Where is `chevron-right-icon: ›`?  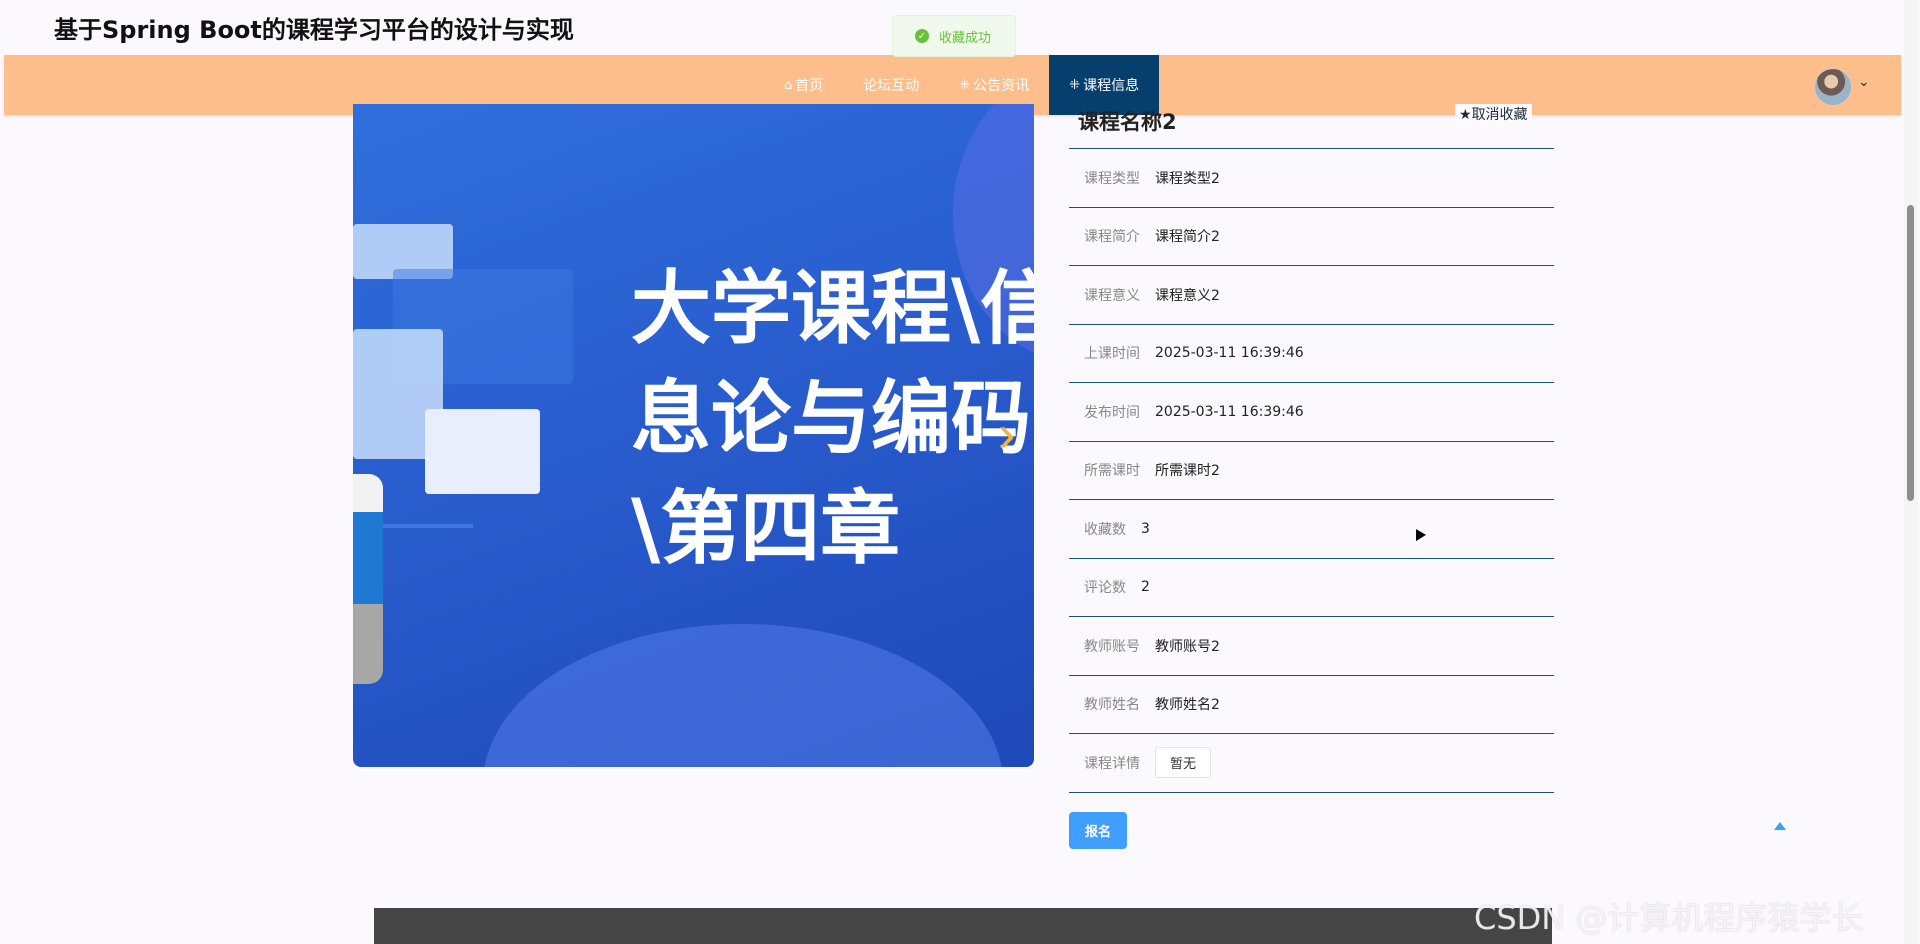
chevron-right-icon: › is located at coordinates (1013, 434).